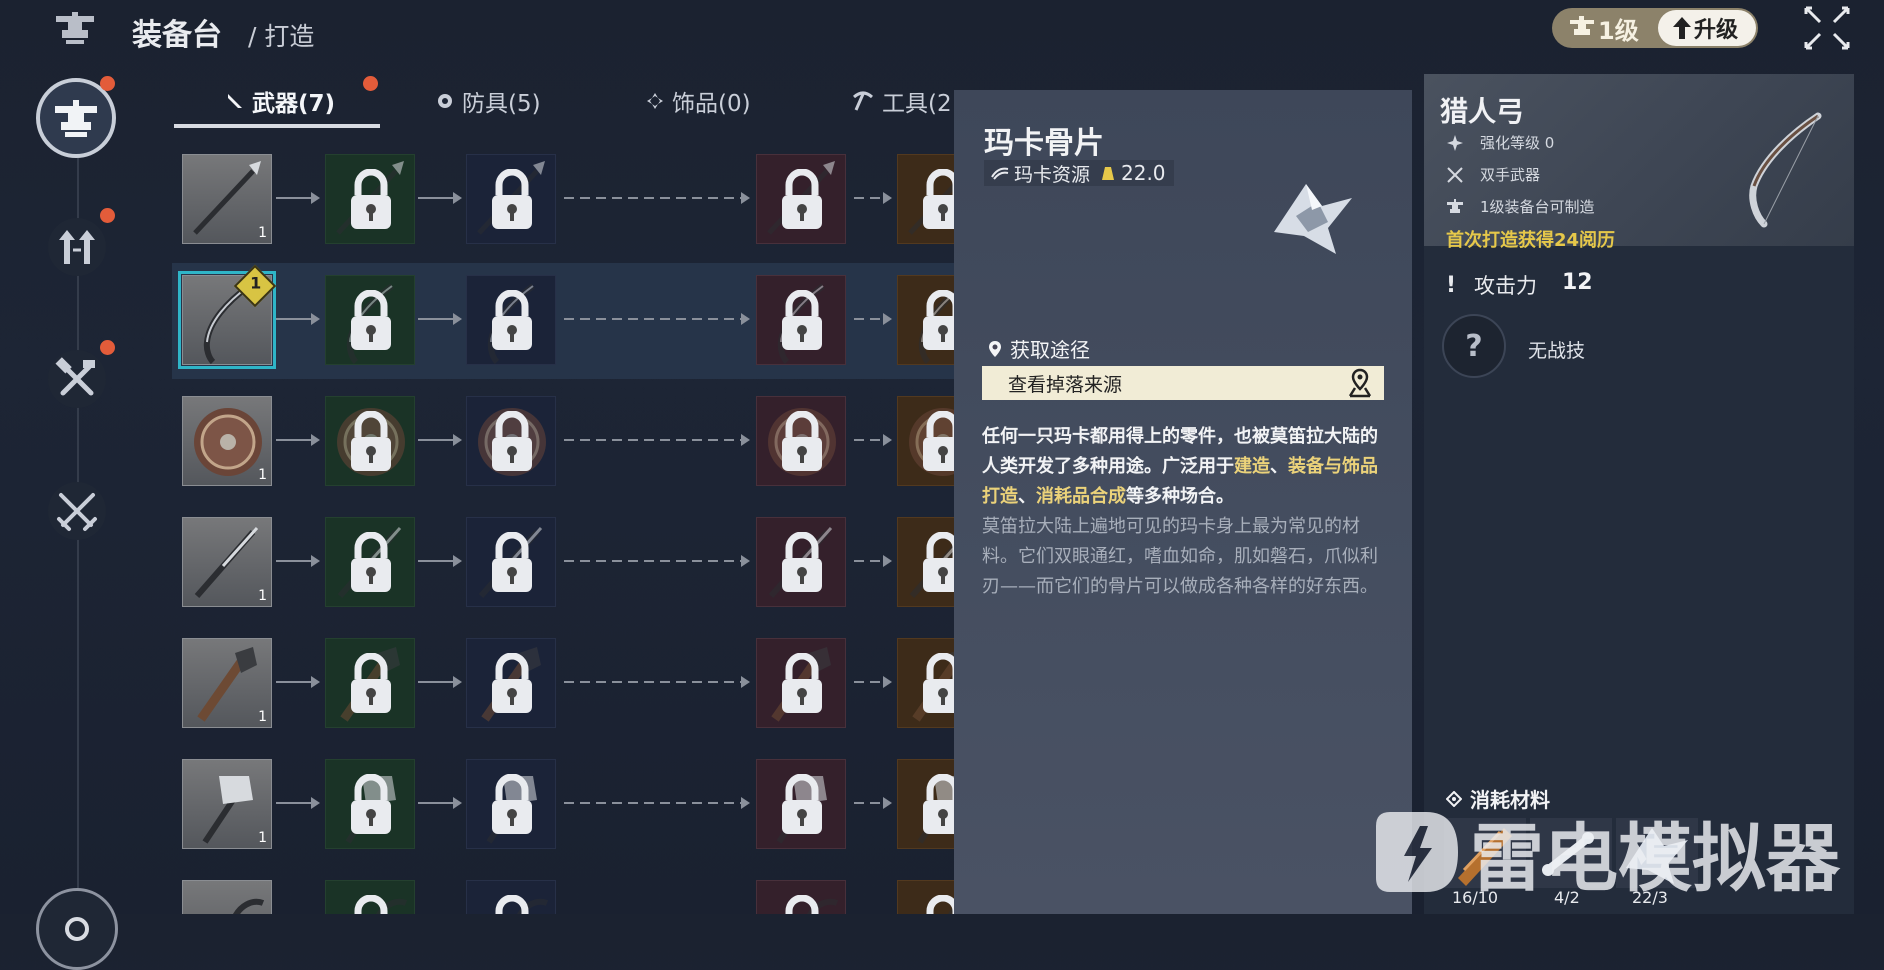  I want to click on skill-slot: ?, so click(1474, 346).